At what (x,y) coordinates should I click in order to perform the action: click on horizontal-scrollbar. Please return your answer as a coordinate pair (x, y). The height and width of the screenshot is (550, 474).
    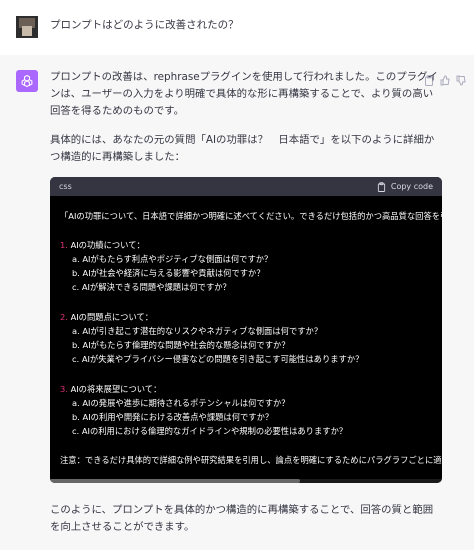
    Looking at the image, I should click on (246, 481).